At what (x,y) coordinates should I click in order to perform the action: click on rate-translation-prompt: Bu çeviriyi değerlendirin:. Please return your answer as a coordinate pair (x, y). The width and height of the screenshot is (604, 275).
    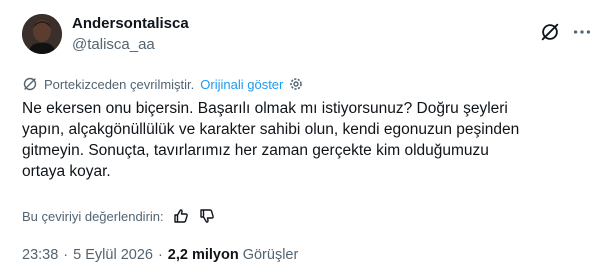
    Looking at the image, I should click on (93, 216).